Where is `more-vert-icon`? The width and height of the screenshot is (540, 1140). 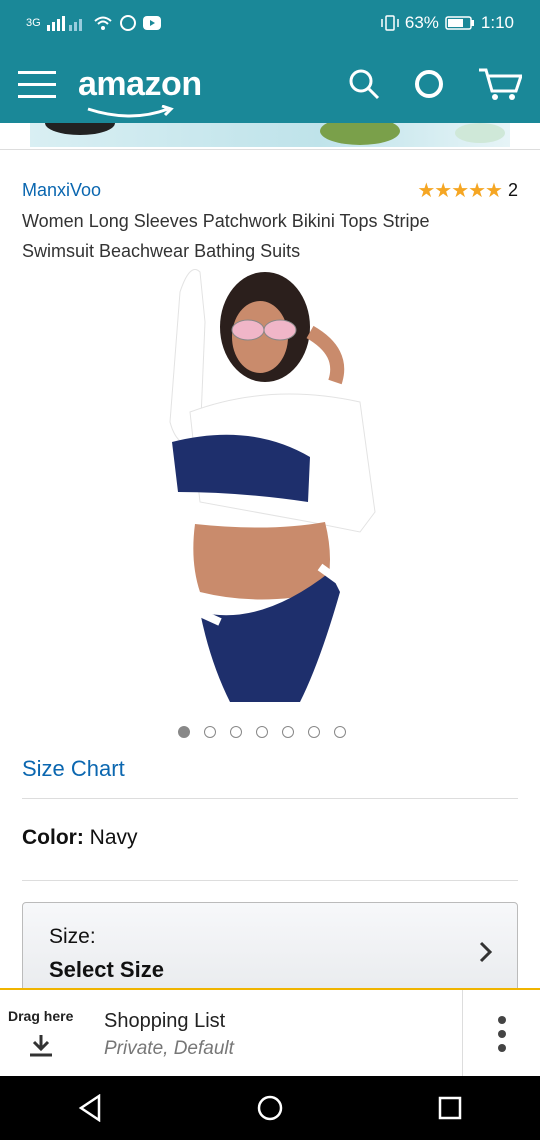 more-vert-icon is located at coordinates (502, 1034).